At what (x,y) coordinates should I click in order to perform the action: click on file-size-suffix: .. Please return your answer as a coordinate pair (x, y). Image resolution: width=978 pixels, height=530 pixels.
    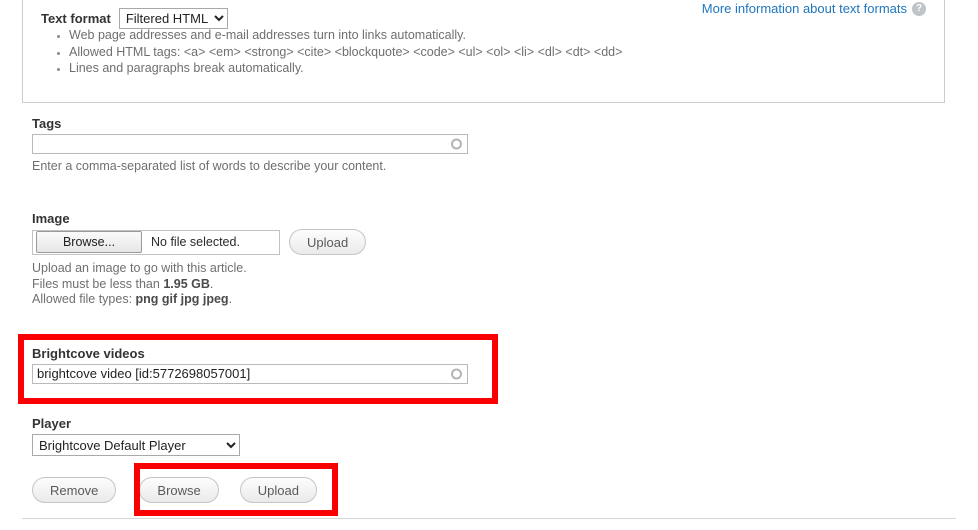
    Looking at the image, I should click on (211, 283).